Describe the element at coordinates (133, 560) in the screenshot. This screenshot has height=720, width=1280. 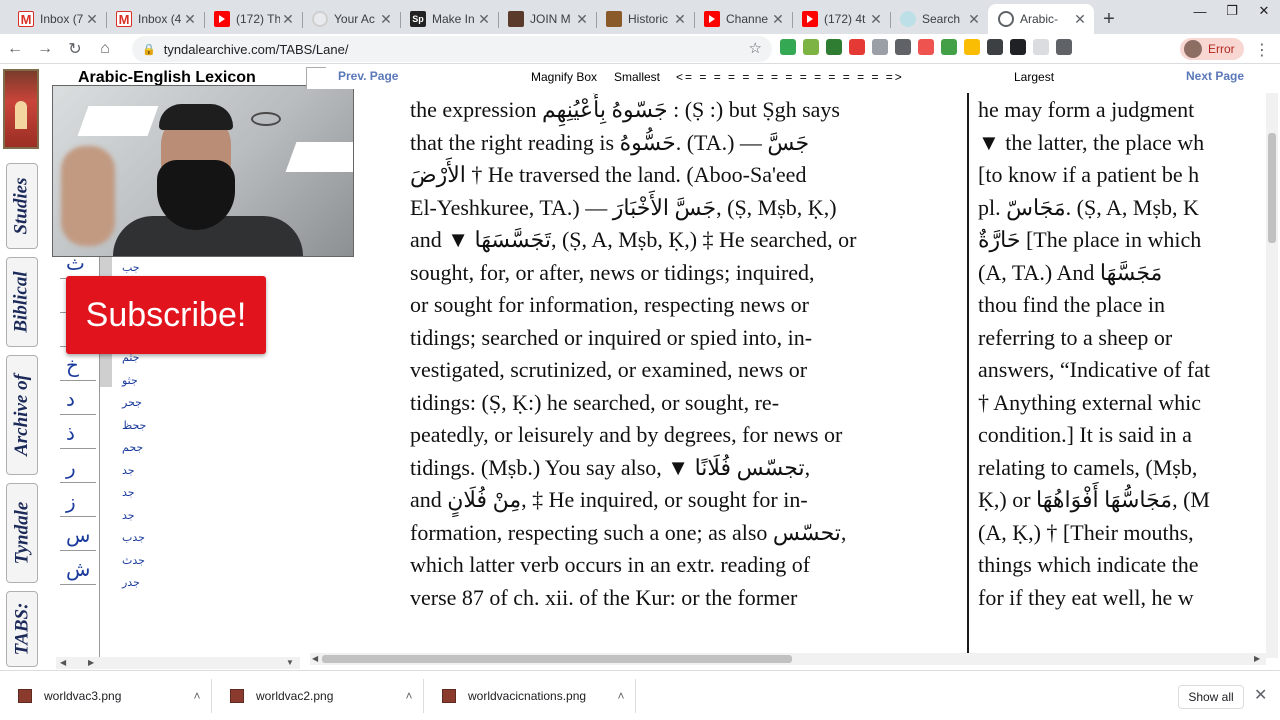
I see `root-link: جدث` at that location.